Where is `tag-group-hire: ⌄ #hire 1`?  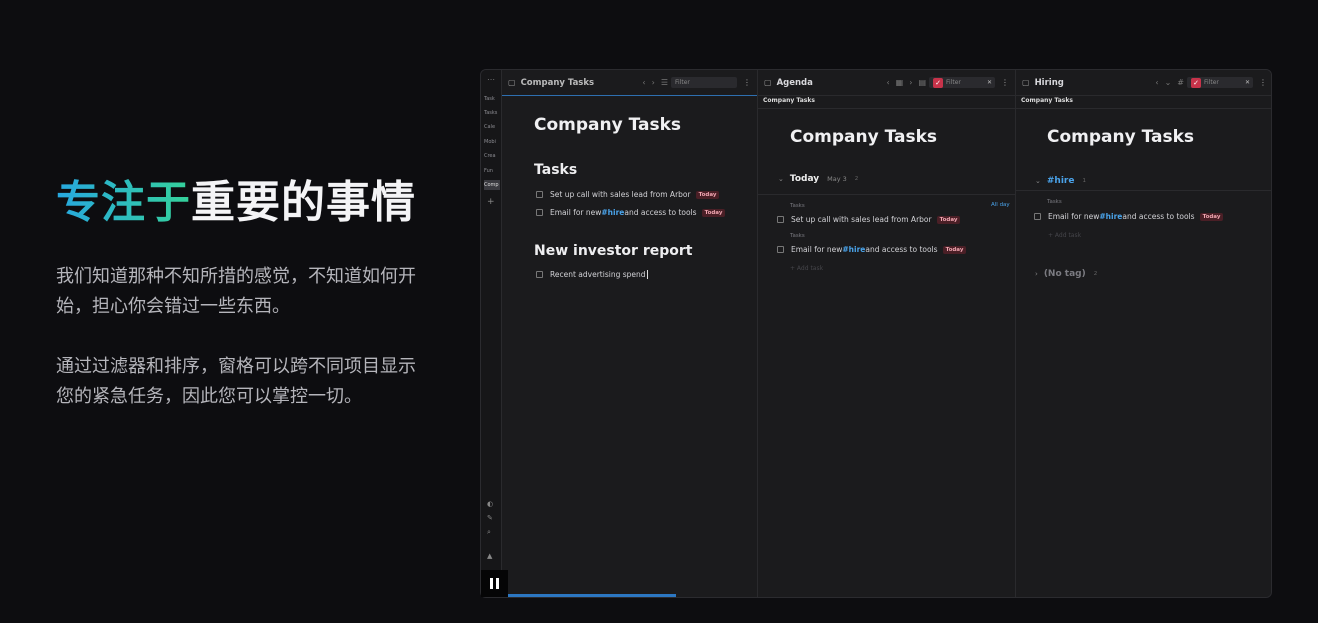
tag-group-hire: ⌄ #hire 1 is located at coordinates (1060, 181).